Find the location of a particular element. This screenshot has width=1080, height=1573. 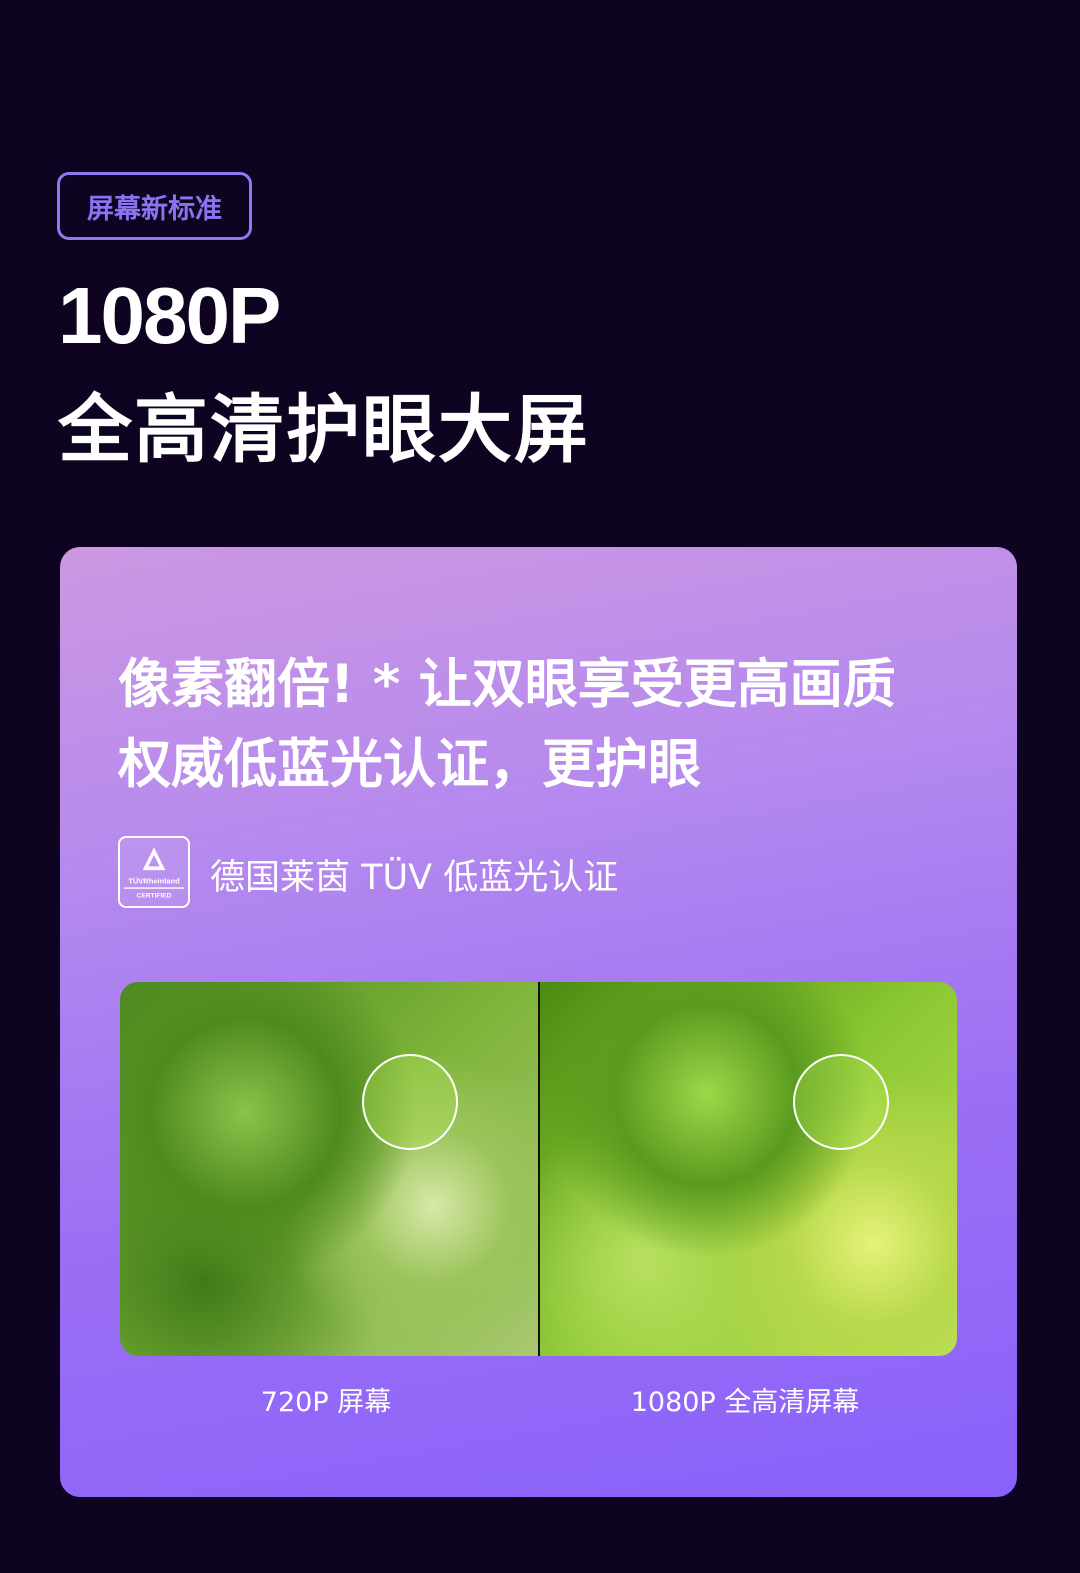

headline-2: 权威低蓝光认证，更护眼 is located at coordinates (409, 764).